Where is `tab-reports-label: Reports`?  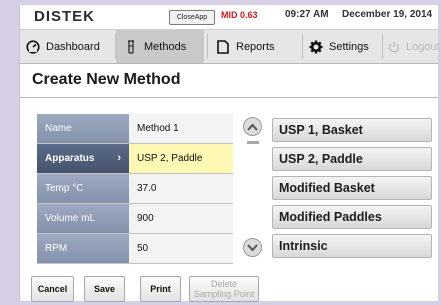
tab-reports-label: Reports is located at coordinates (255, 46).